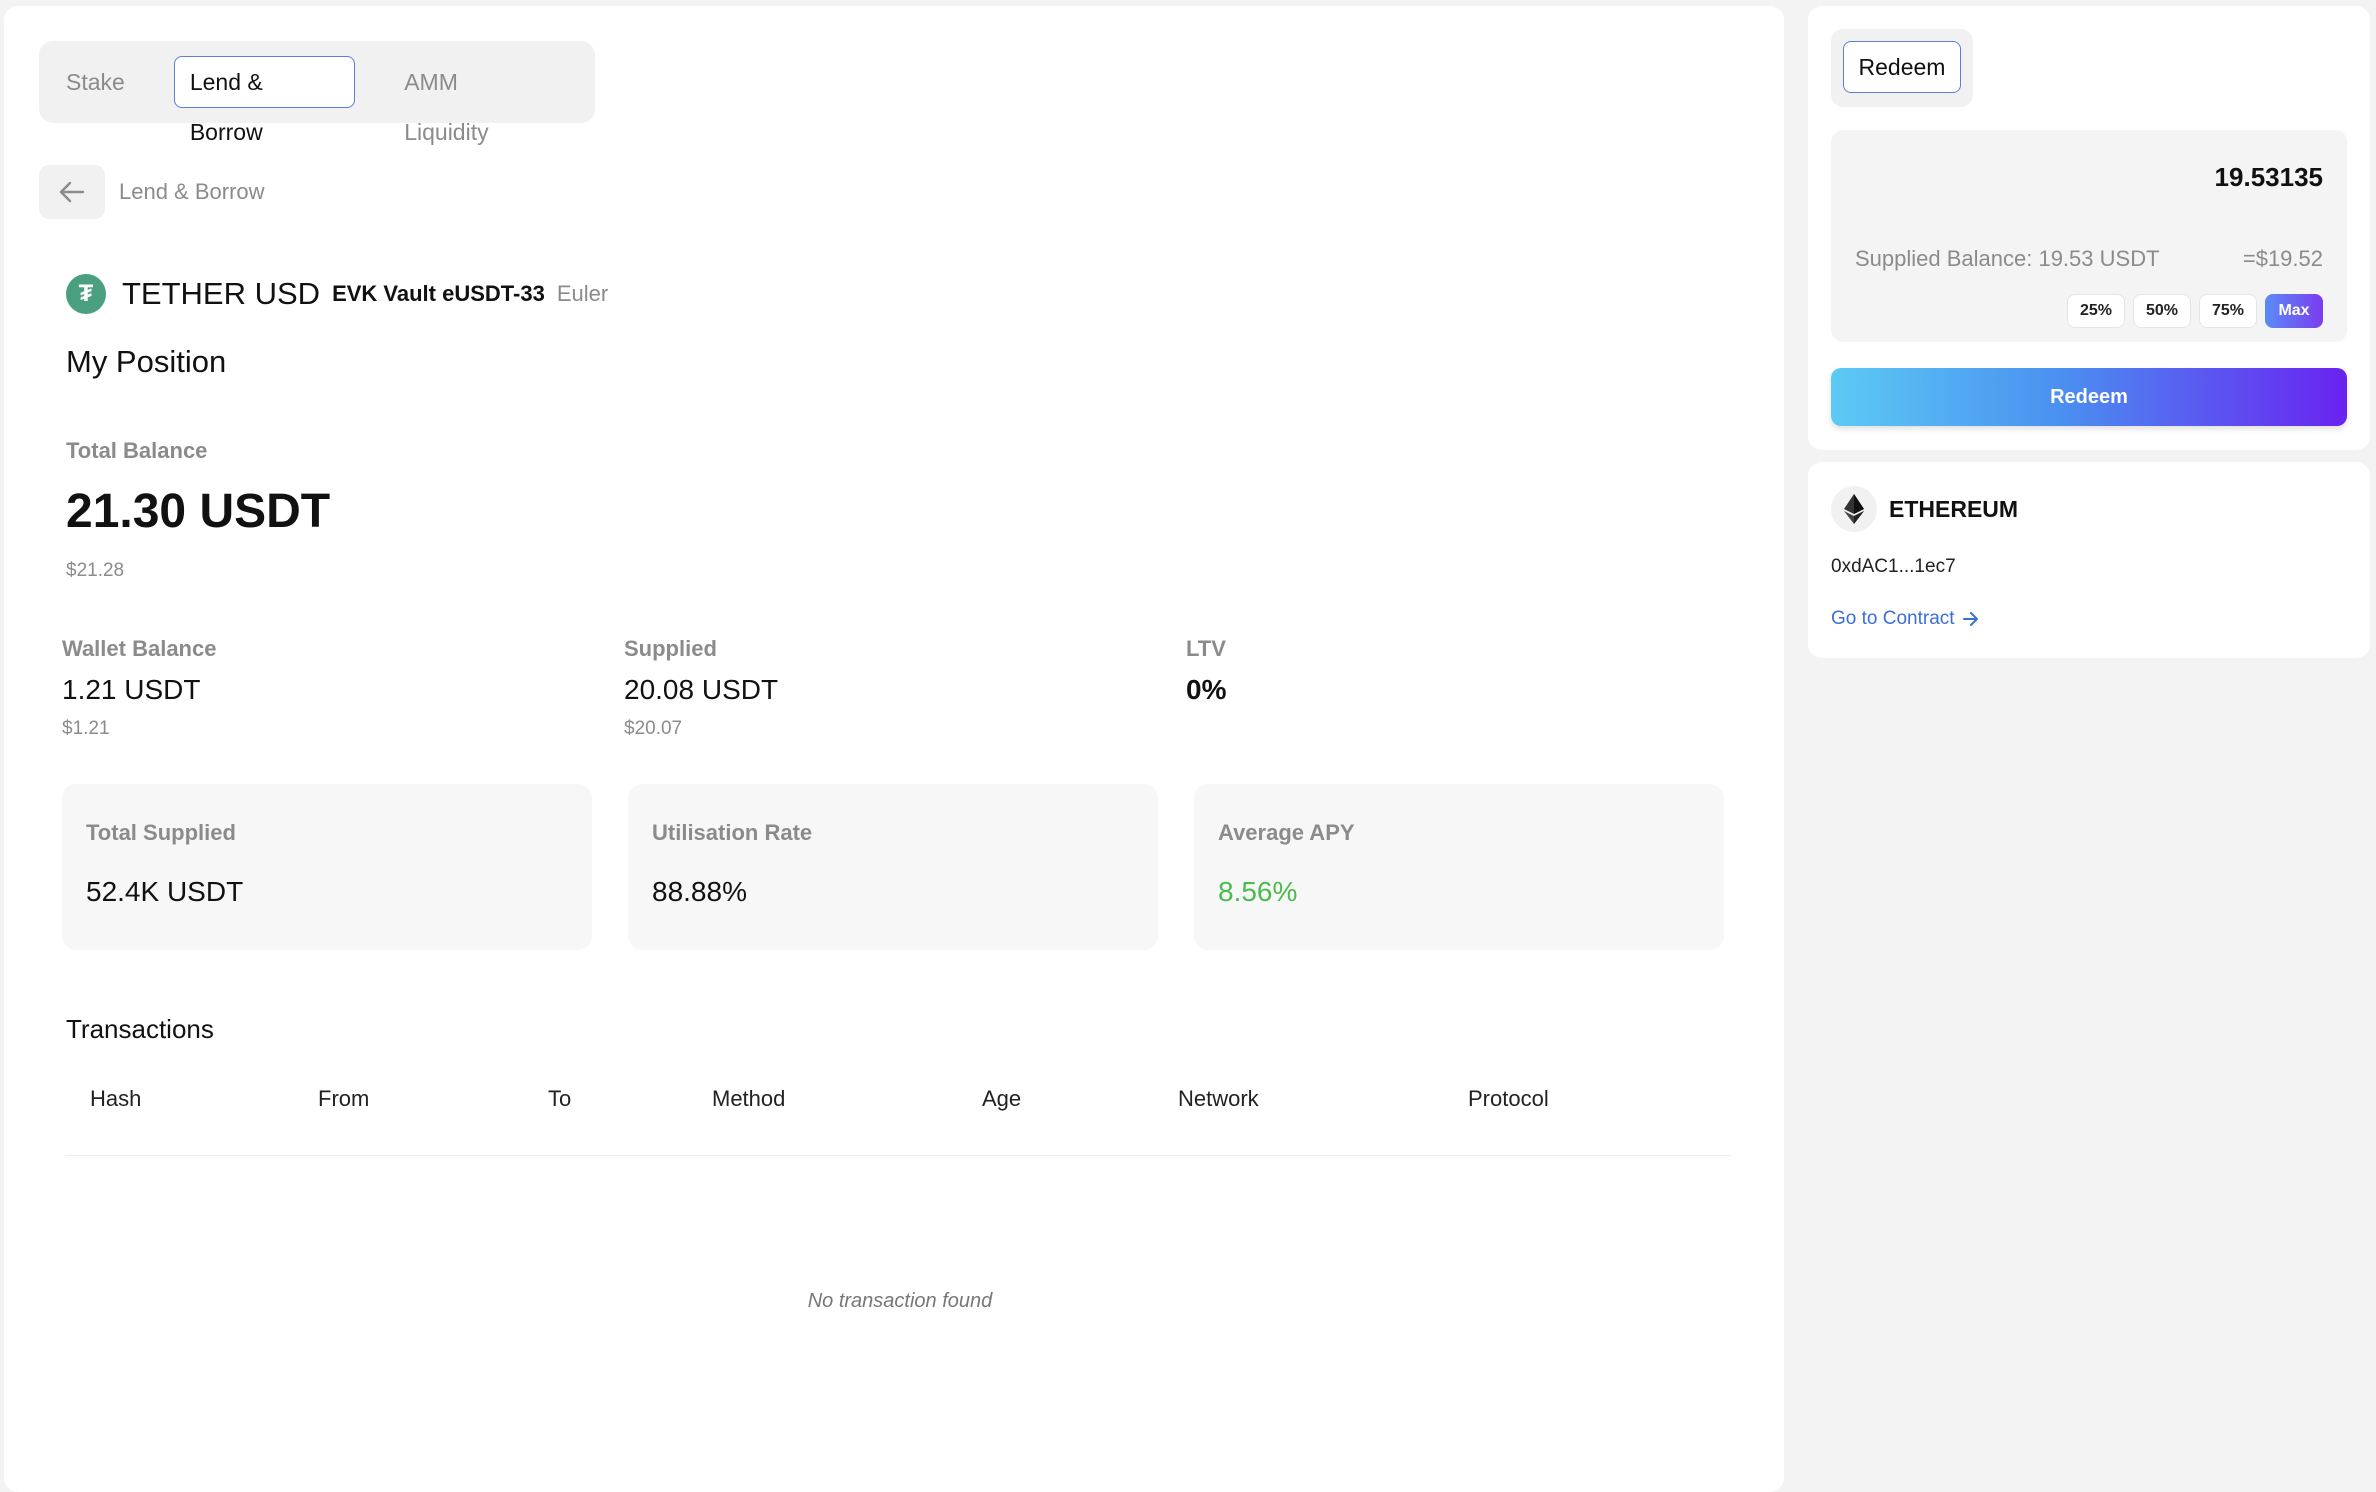  I want to click on column-header-from: From, so click(344, 1098).